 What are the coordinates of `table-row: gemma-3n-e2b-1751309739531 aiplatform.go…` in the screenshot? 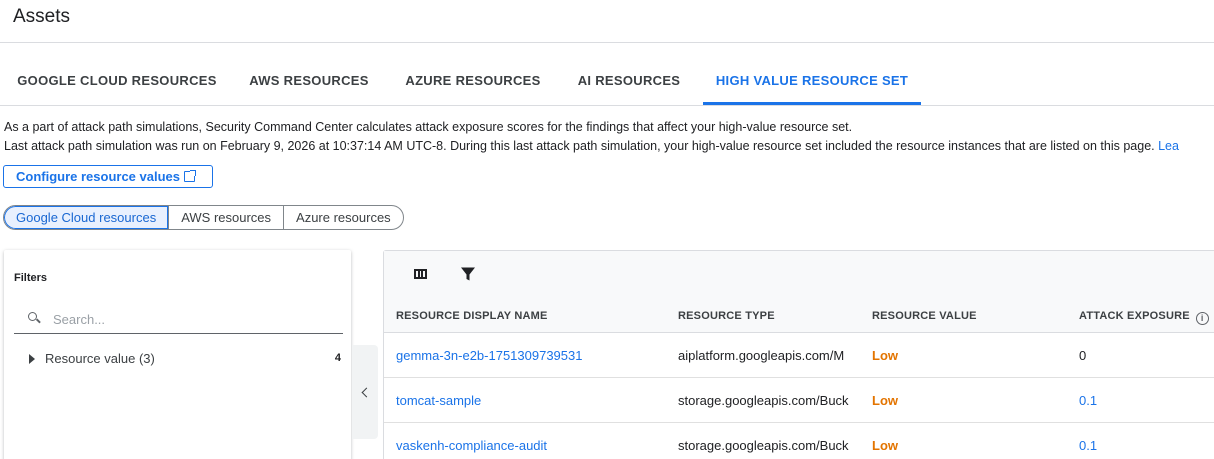 It's located at (799, 355).